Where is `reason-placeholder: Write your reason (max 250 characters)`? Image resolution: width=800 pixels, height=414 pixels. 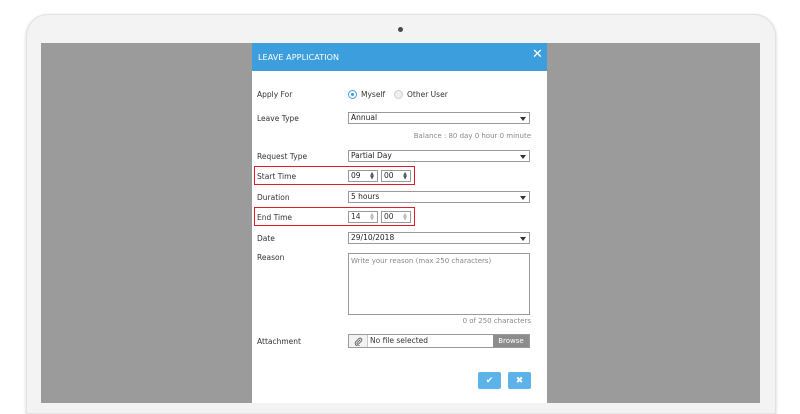
reason-placeholder: Write your reason (max 250 characters) is located at coordinates (421, 261).